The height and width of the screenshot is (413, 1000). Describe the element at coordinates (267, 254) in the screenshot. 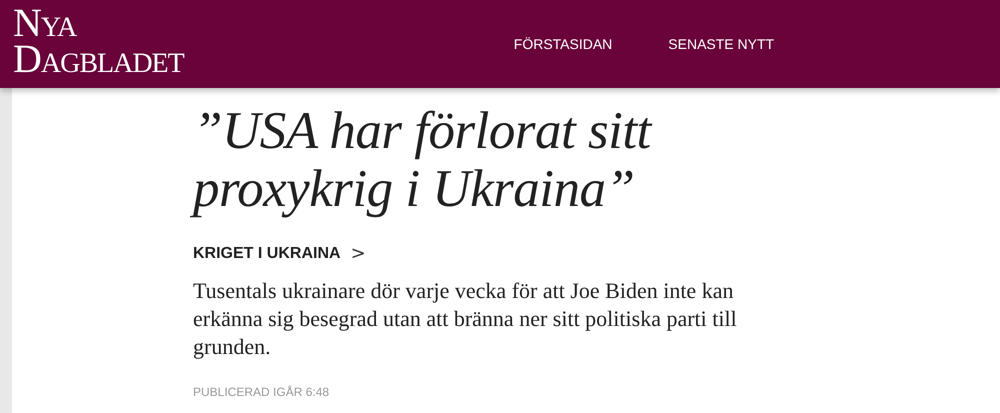

I see `category-link: KRIGET I UKRAINA` at that location.